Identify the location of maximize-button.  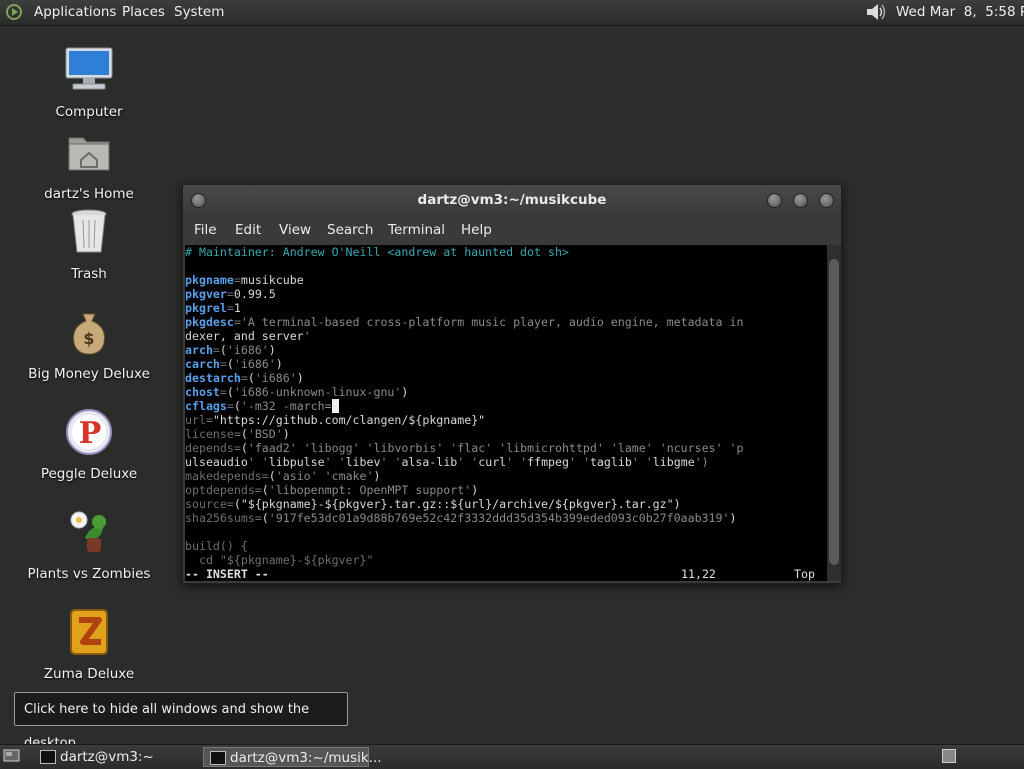
(800, 200).